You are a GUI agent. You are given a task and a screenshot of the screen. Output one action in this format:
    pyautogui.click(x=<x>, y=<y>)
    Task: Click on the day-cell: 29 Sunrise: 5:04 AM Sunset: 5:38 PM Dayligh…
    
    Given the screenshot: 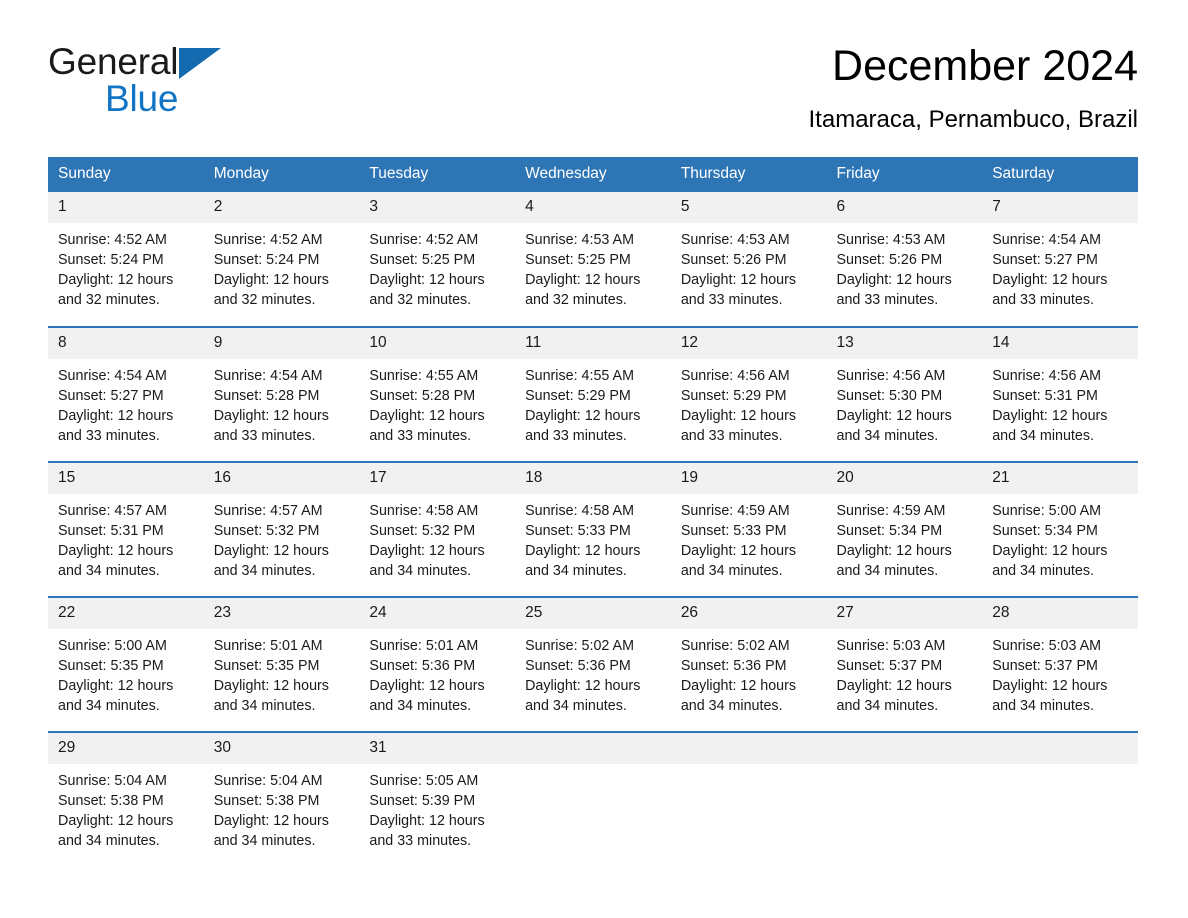 What is the action you would take?
    pyautogui.click(x=126, y=799)
    